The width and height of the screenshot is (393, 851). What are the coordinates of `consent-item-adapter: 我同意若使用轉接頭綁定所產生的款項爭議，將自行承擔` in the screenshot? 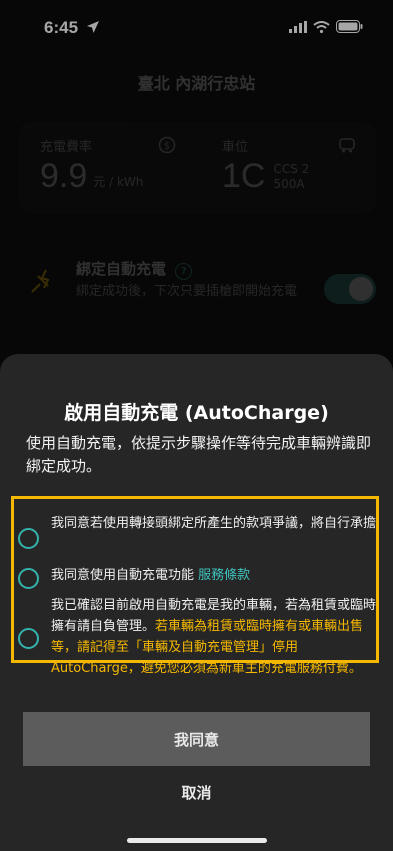 It's located at (195, 535).